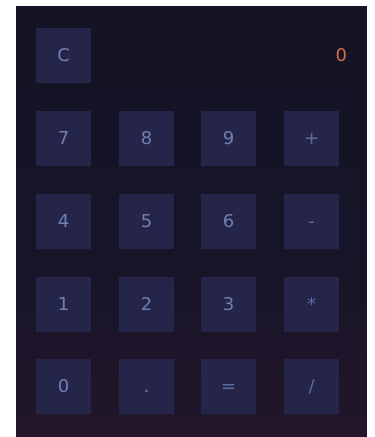 The width and height of the screenshot is (375, 437). Describe the element at coordinates (311, 386) in the screenshot. I see `key-divide: /` at that location.